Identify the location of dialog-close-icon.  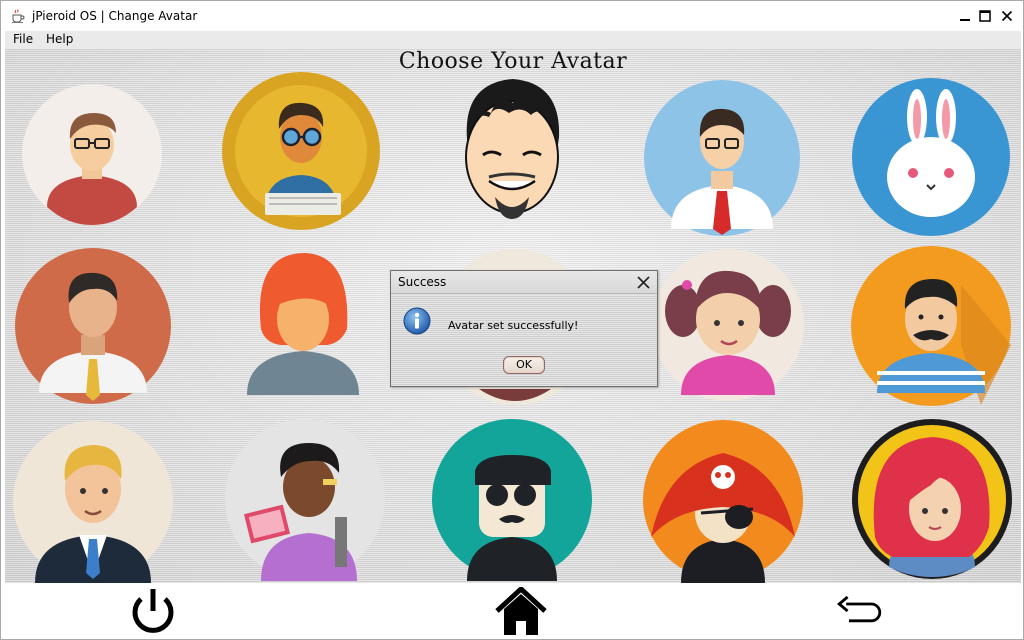
(643, 282).